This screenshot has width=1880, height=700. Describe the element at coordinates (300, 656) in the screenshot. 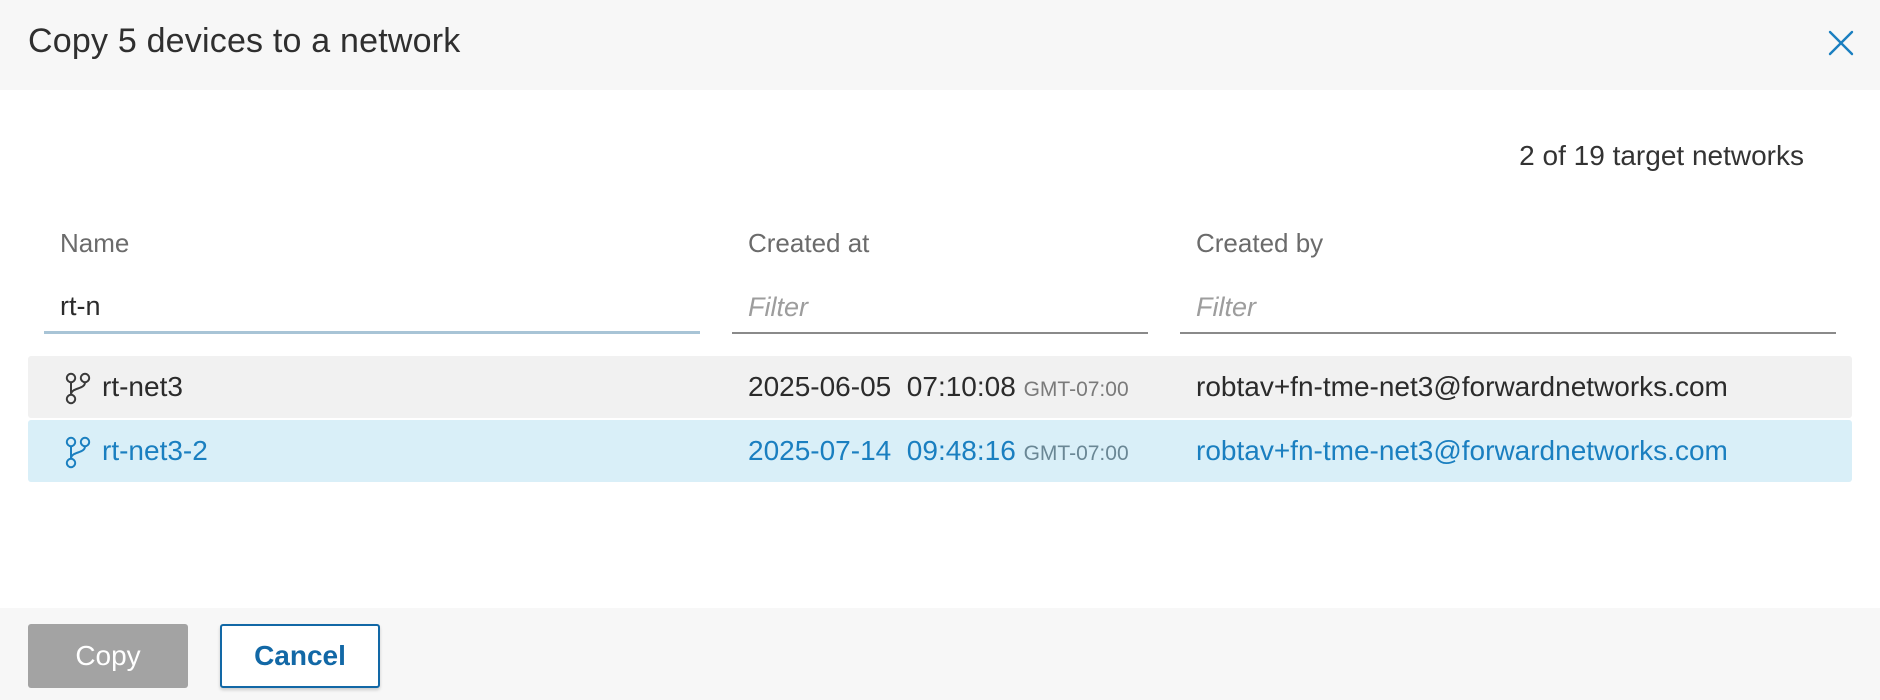

I see `cancel-button: Cancel` at that location.